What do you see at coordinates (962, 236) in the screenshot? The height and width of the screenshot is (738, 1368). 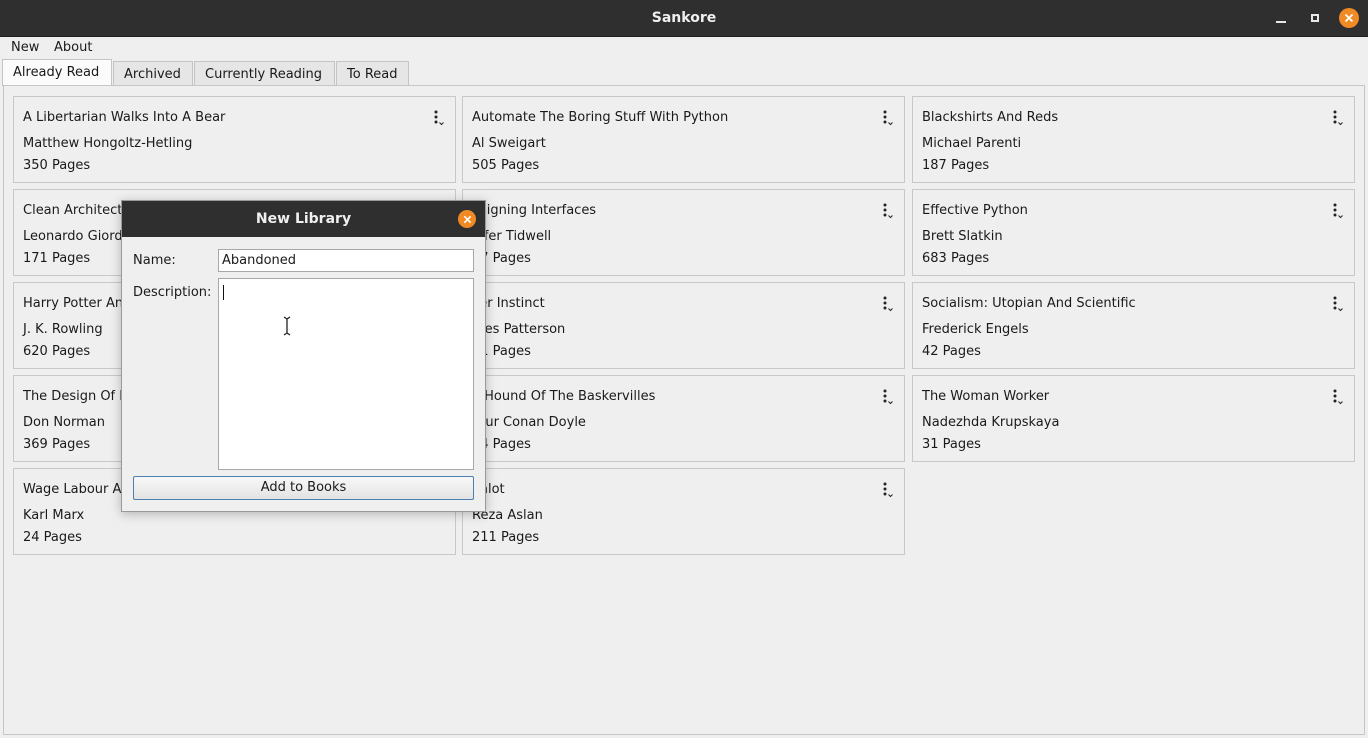 I see `book-author: Brett Slatkin` at bounding box center [962, 236].